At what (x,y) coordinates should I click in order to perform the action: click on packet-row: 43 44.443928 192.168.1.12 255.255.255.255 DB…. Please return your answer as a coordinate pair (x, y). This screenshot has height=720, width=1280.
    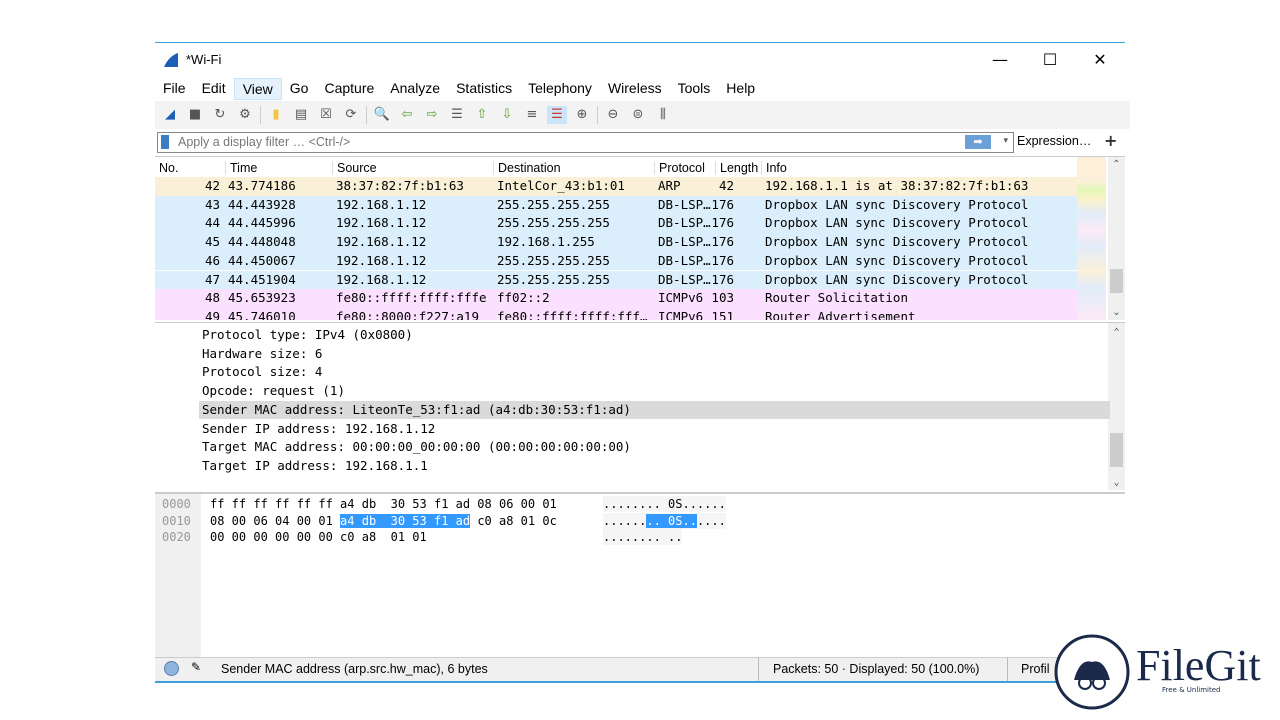
    Looking at the image, I should click on (616, 205).